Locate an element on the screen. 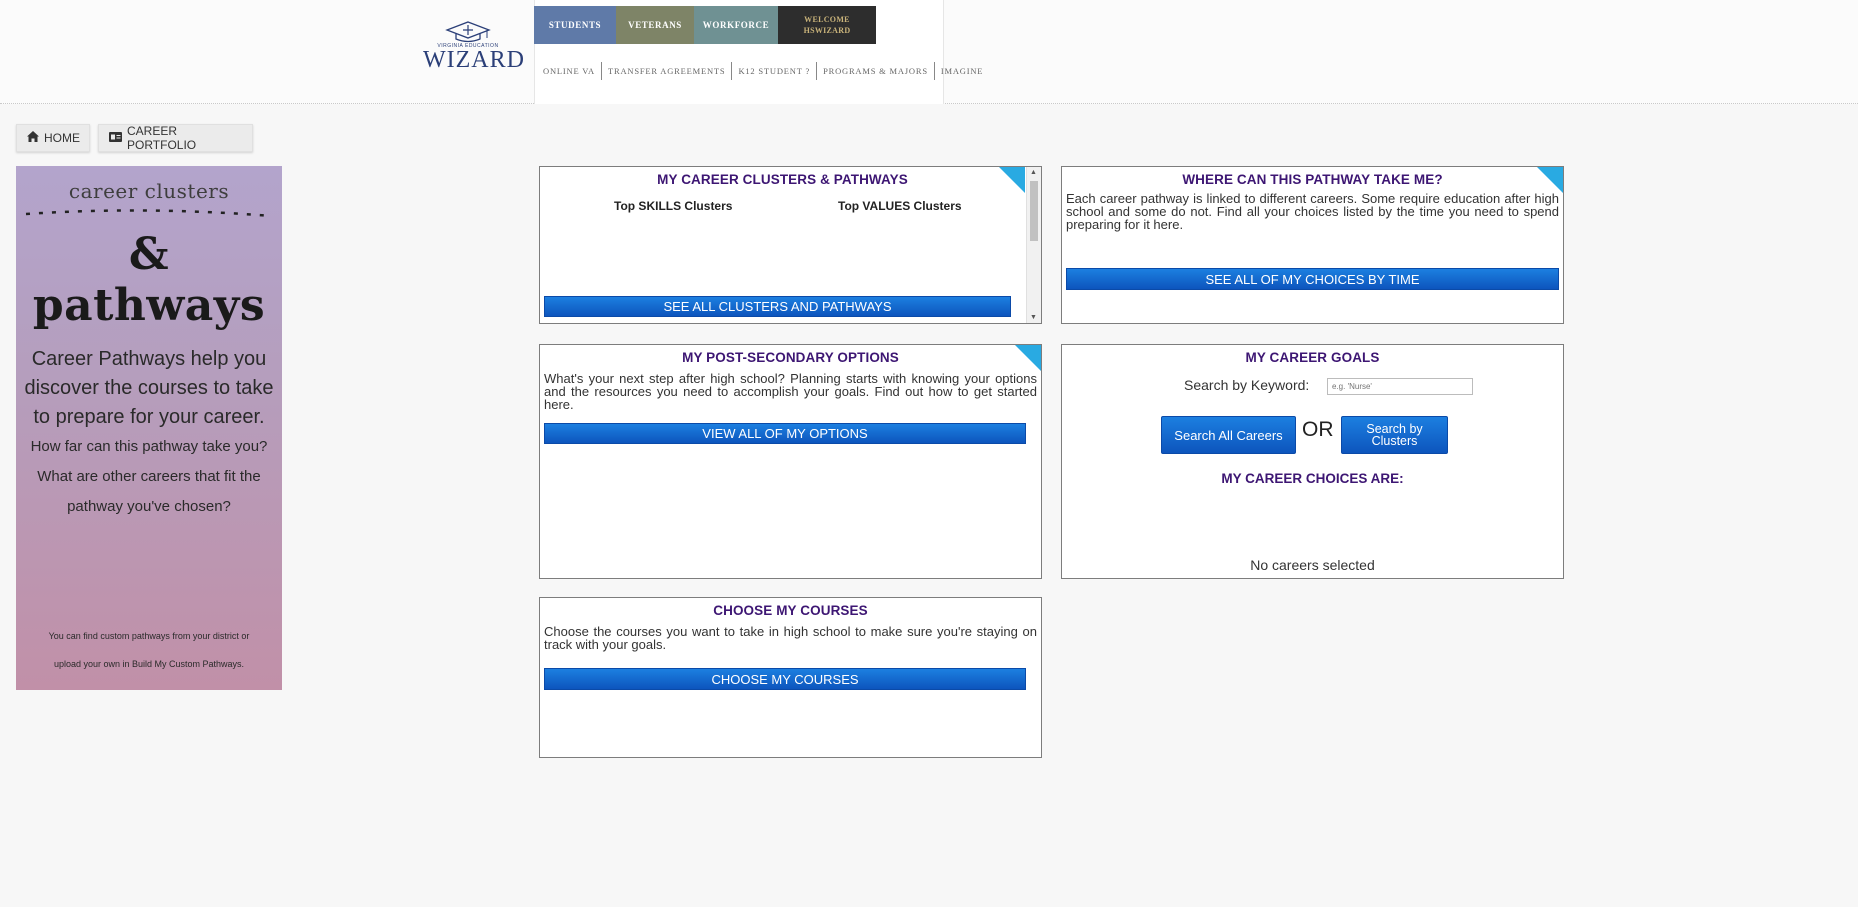 This screenshot has width=1858, height=907. sidebar-question-line: What are other careers that fit the is located at coordinates (149, 476).